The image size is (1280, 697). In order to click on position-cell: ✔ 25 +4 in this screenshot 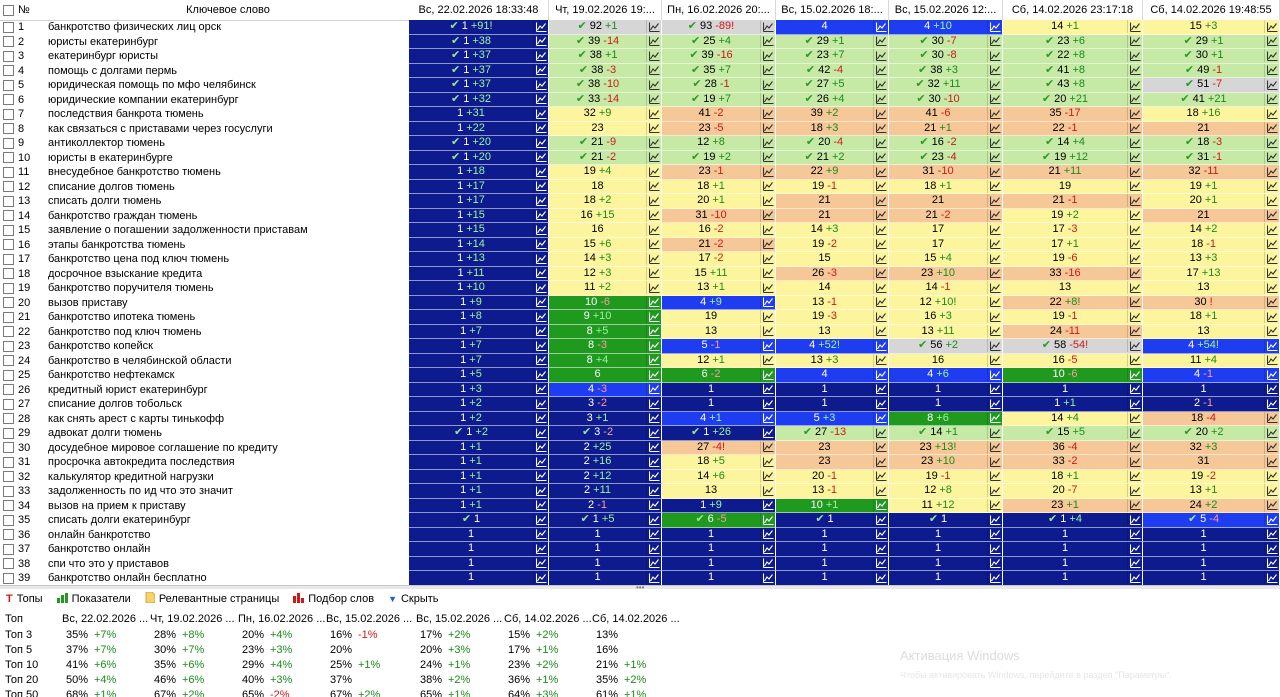, I will do `click(719, 41)`.